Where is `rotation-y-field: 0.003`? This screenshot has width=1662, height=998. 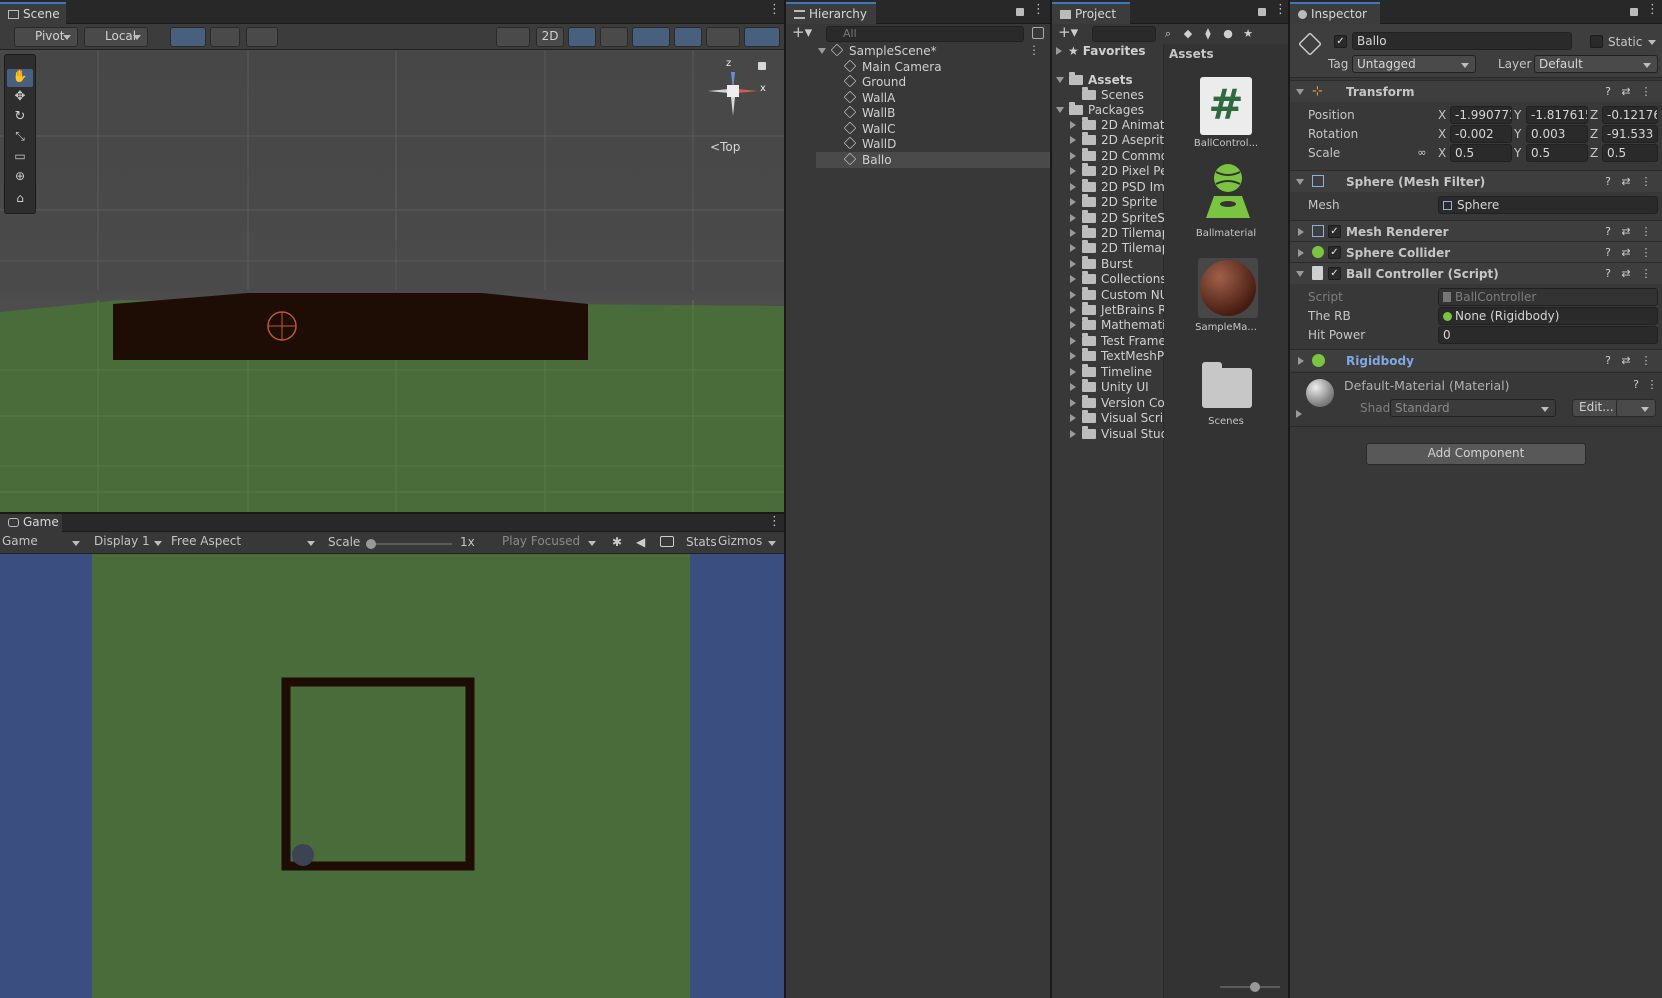
rotation-y-field: 0.003 is located at coordinates (1557, 134).